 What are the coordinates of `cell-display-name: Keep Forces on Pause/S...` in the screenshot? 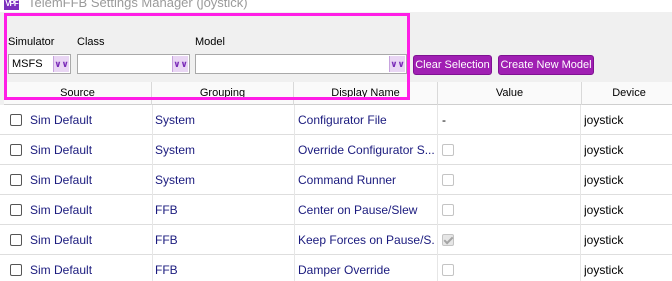 It's located at (366, 240).